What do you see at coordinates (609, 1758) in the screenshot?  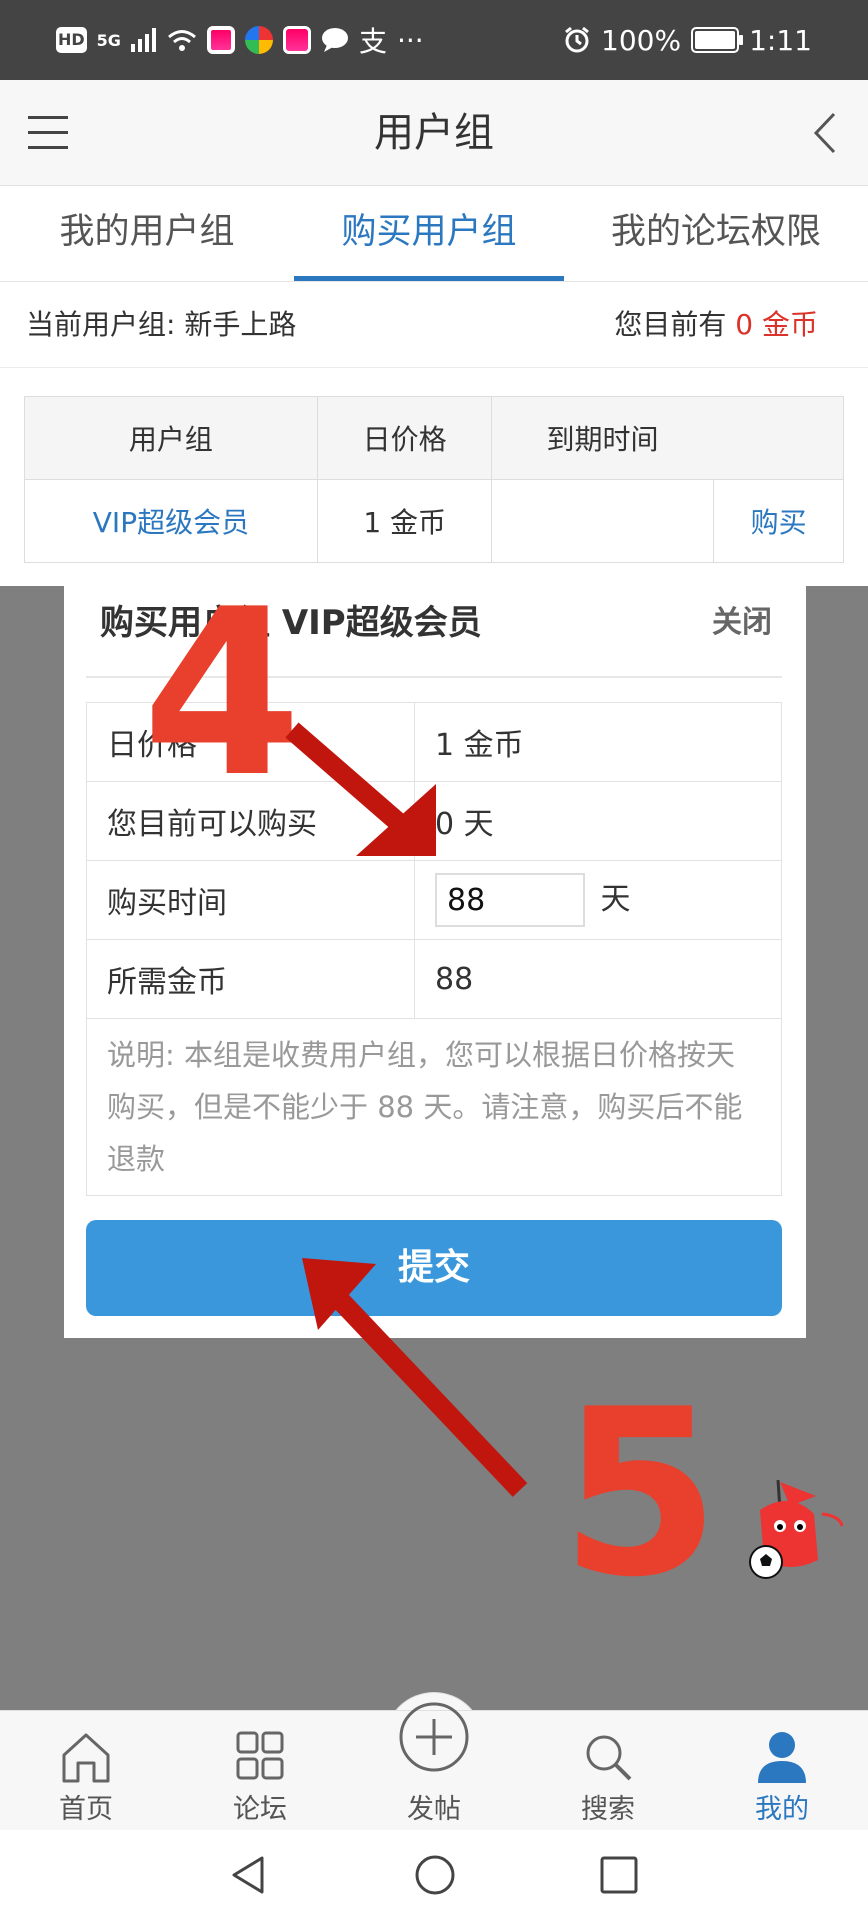 I see `search-icon` at bounding box center [609, 1758].